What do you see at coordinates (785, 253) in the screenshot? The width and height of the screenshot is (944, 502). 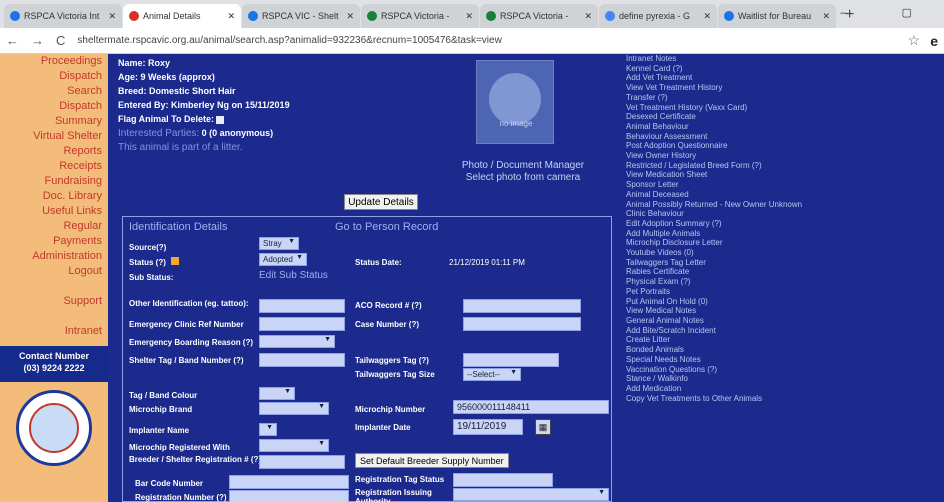 I see `action-link: Youtube Videos (0)` at bounding box center [785, 253].